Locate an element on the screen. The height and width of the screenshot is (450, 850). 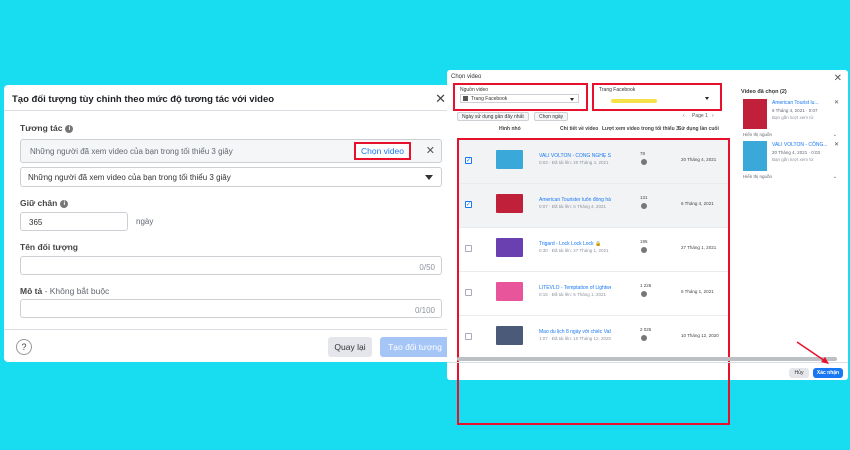
video-views: 78 is located at coordinates (643, 153).